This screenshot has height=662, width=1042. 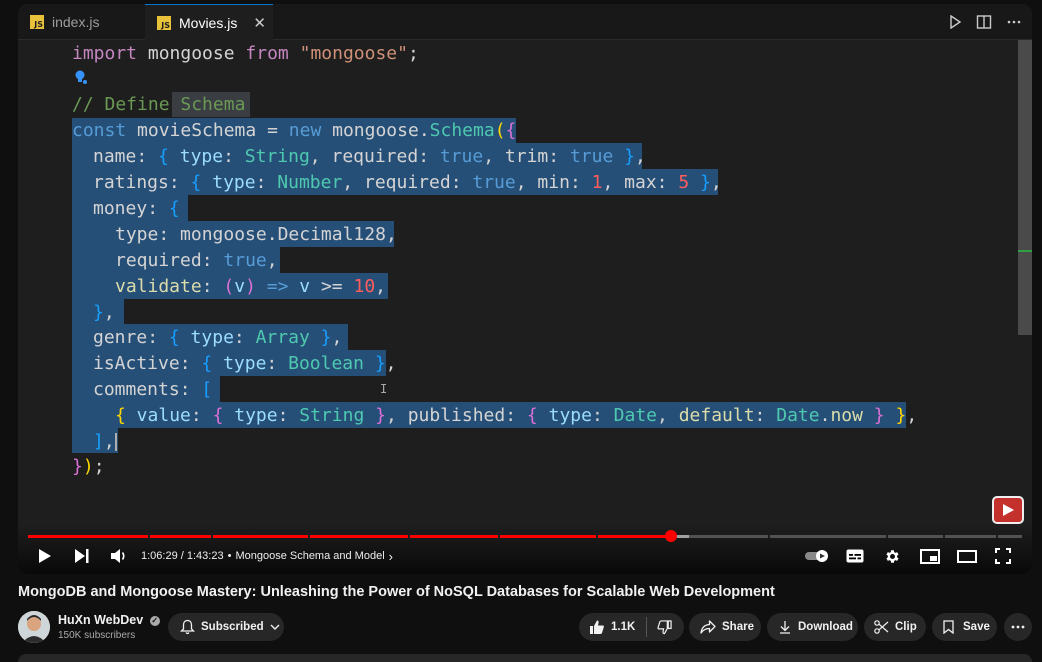 What do you see at coordinates (881, 627) in the screenshot?
I see `scissors-icon` at bounding box center [881, 627].